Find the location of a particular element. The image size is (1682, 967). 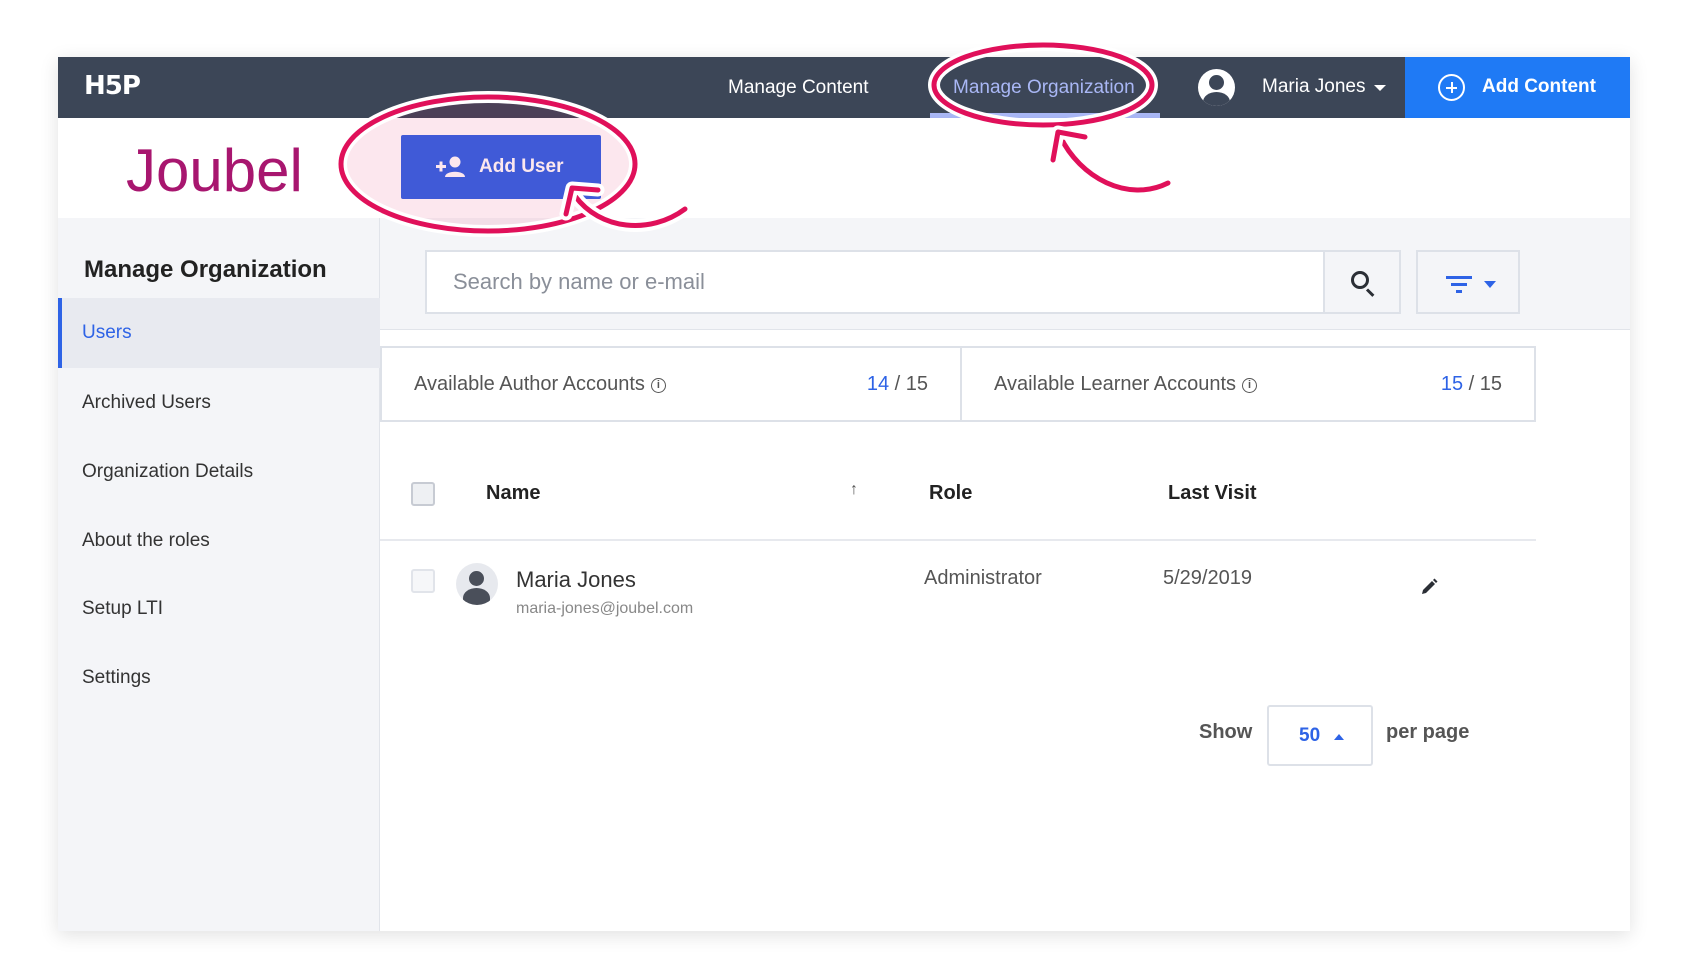

add-content-button: Add Content is located at coordinates (1517, 87).